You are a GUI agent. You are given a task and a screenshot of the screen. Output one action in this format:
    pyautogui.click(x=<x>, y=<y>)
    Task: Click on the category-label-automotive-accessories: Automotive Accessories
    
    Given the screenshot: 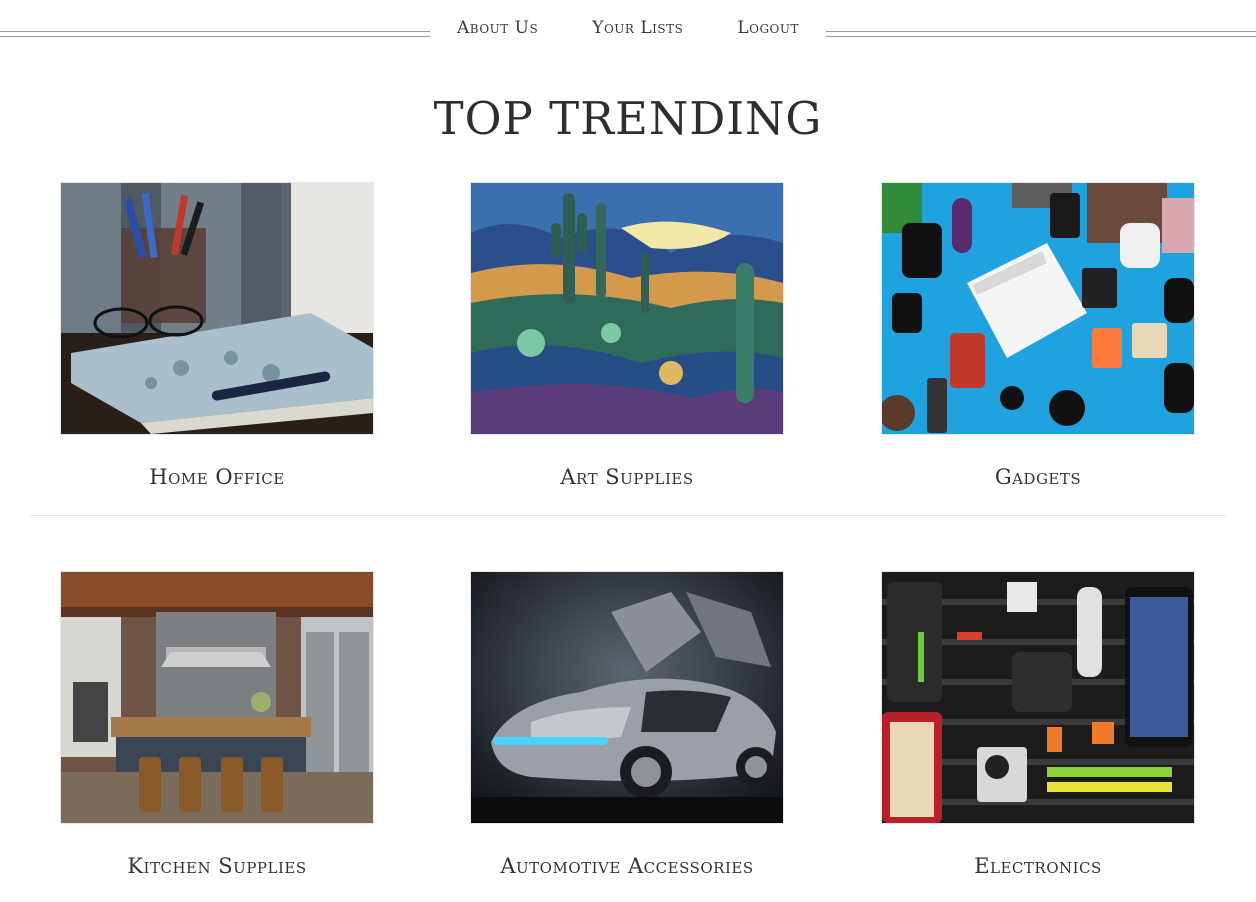 What is the action you would take?
    pyautogui.click(x=627, y=866)
    